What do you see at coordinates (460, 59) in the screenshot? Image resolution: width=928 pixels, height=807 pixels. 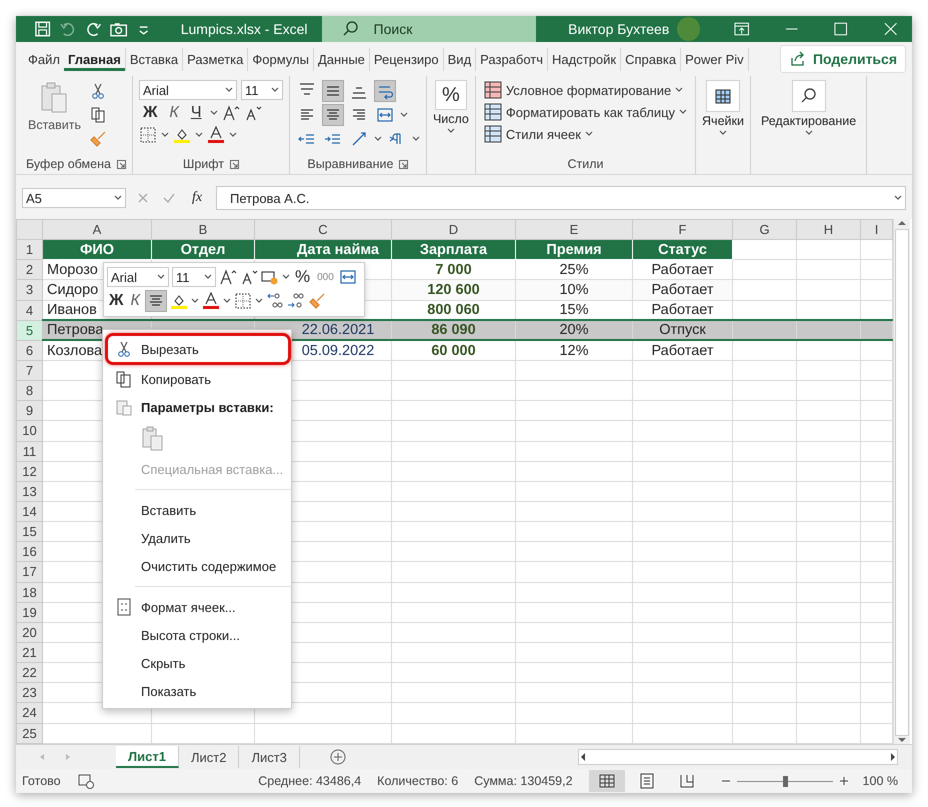 I see `ribbon-tab: Вид` at bounding box center [460, 59].